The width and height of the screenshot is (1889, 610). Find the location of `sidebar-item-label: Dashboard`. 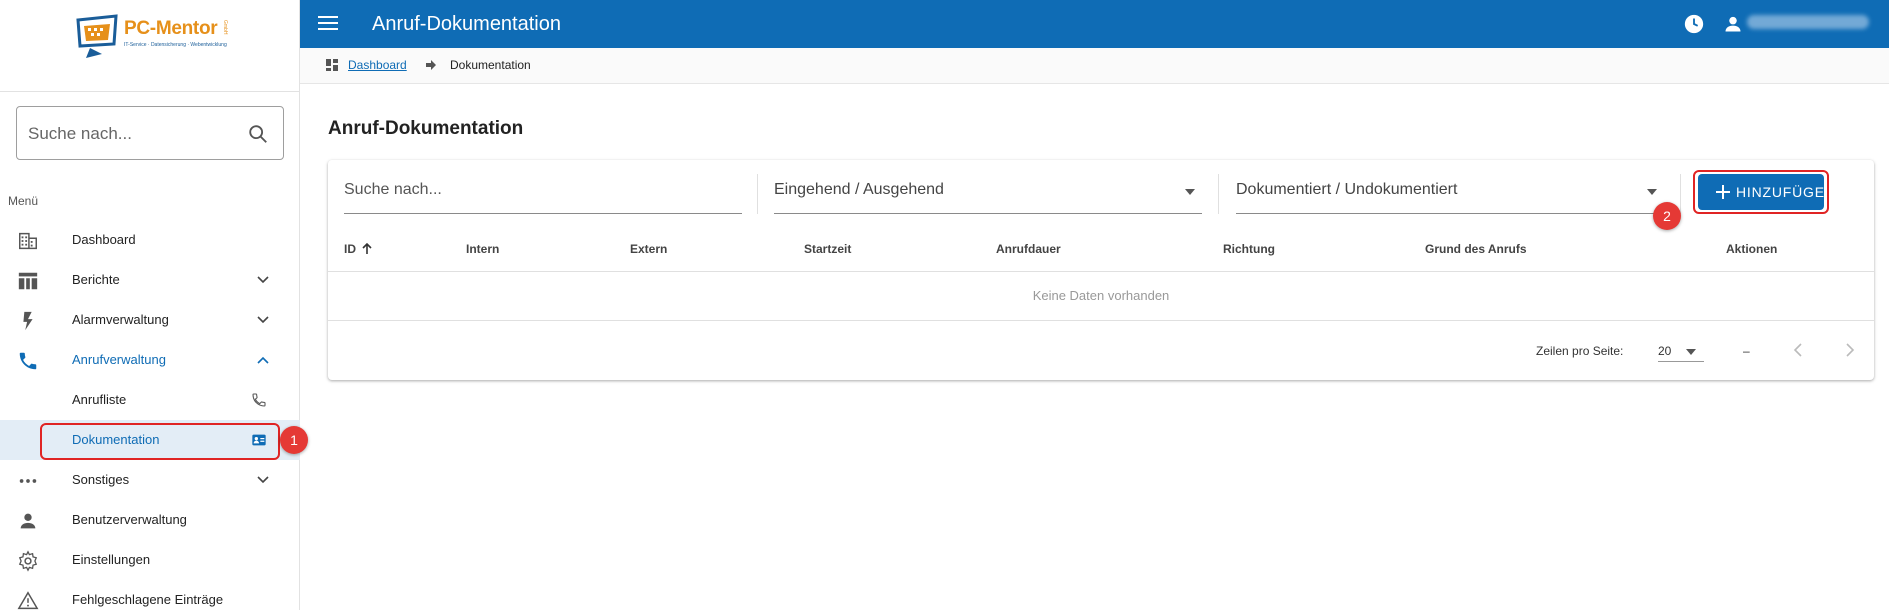

sidebar-item-label: Dashboard is located at coordinates (104, 239).